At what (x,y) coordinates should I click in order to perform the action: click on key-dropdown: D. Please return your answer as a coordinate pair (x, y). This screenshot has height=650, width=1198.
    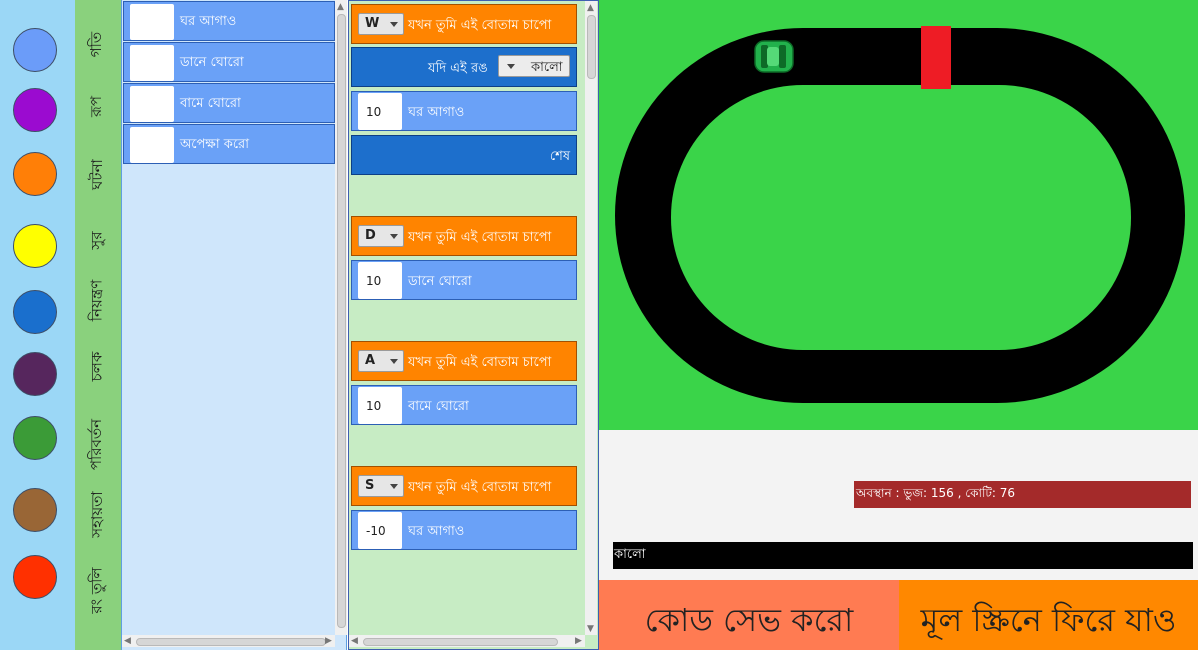
    Looking at the image, I should click on (381, 236).